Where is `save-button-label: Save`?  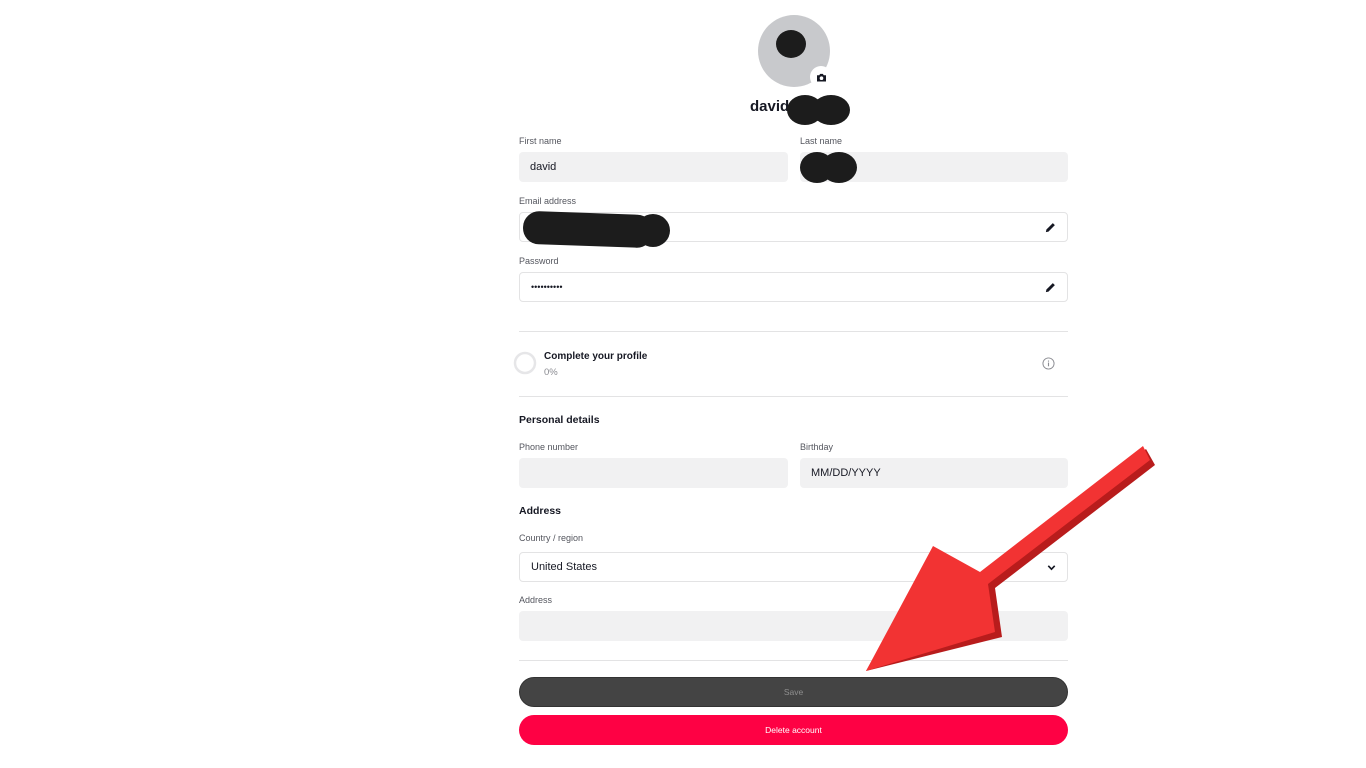 save-button-label: Save is located at coordinates (793, 692).